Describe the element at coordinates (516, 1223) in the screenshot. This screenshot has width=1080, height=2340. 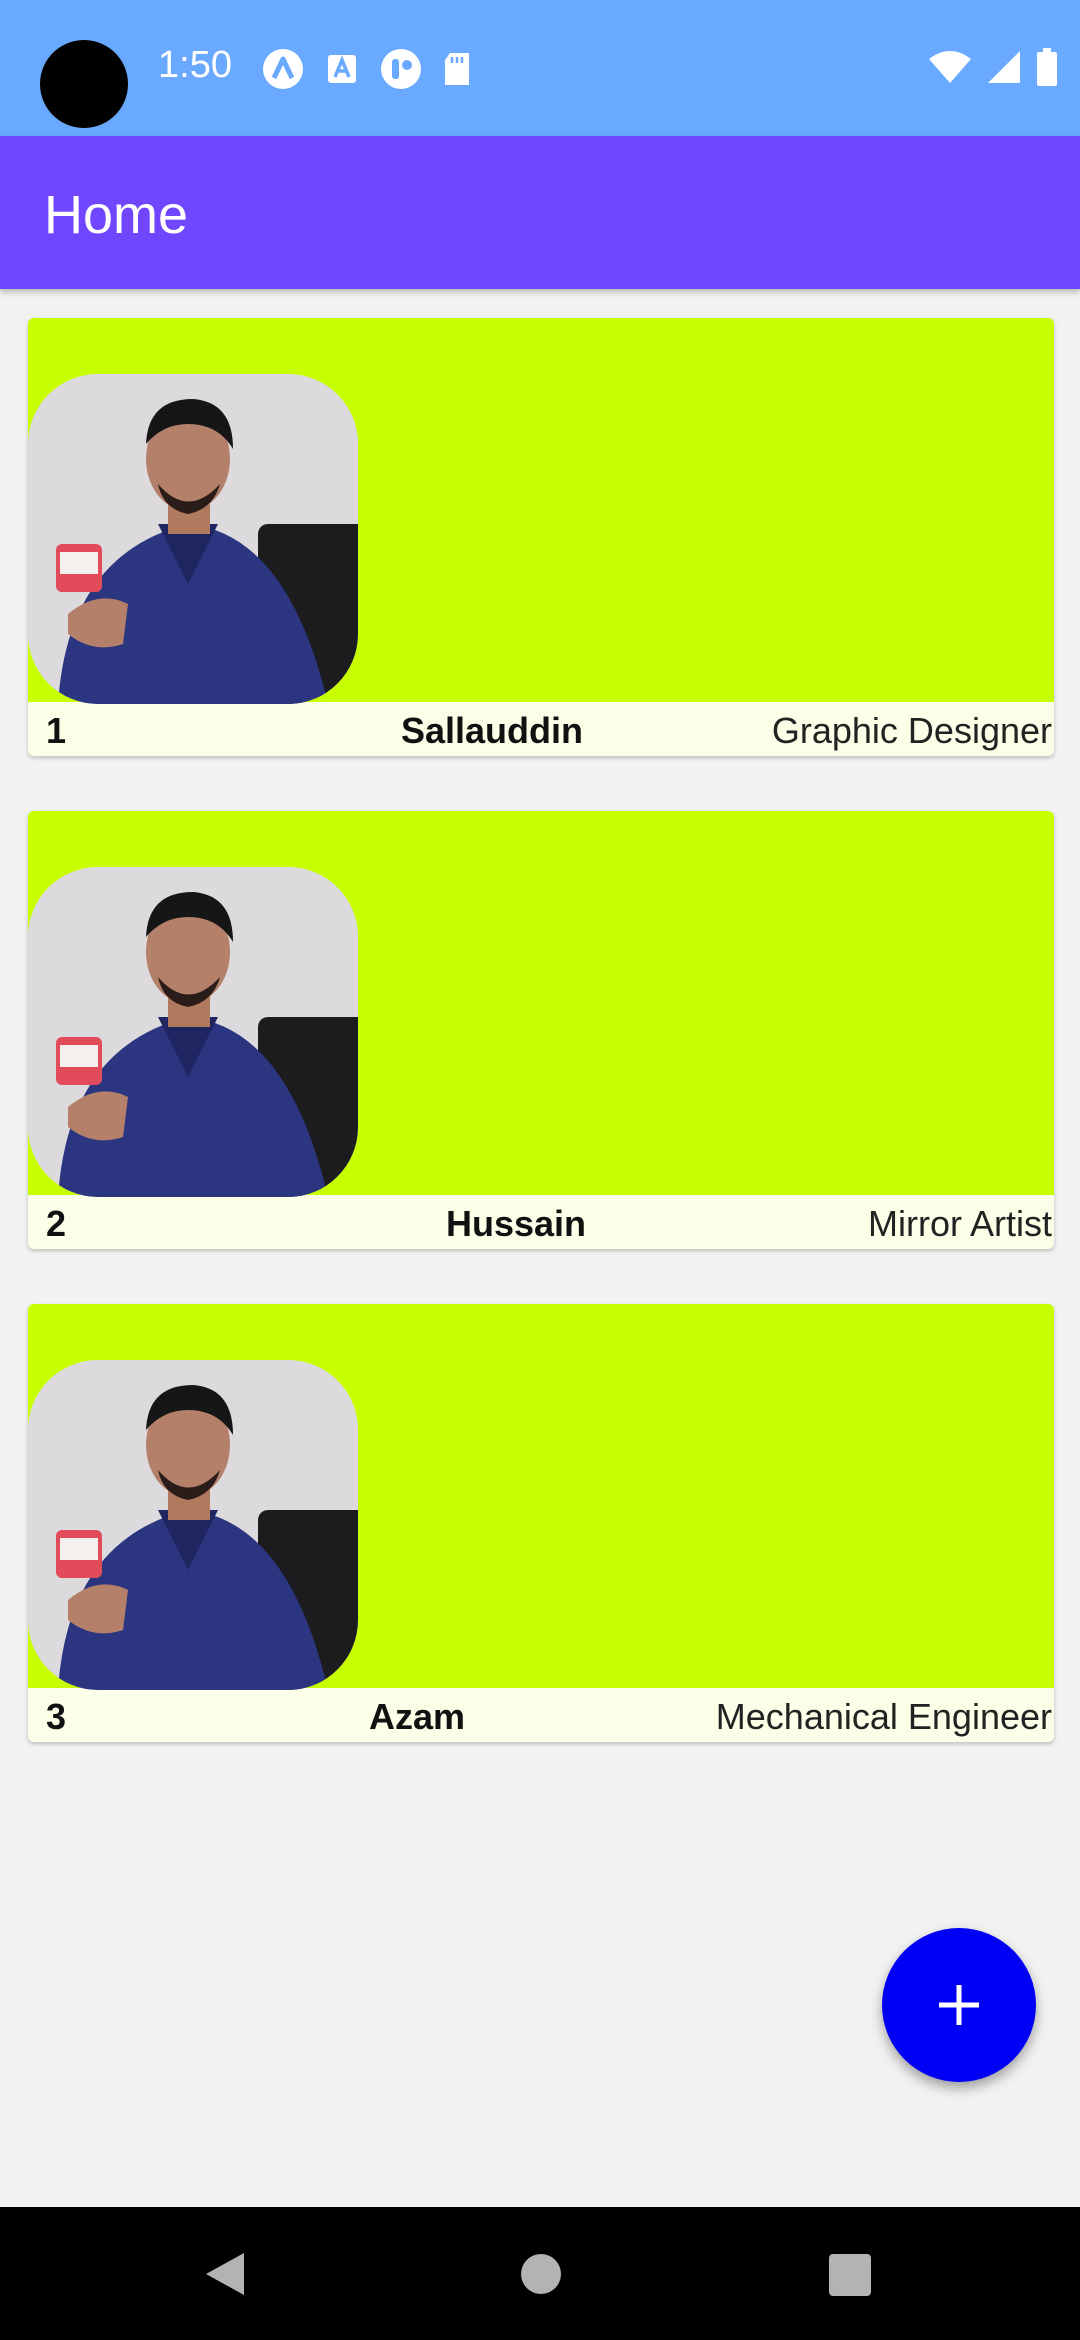
I see `employee-name: Hussain` at that location.